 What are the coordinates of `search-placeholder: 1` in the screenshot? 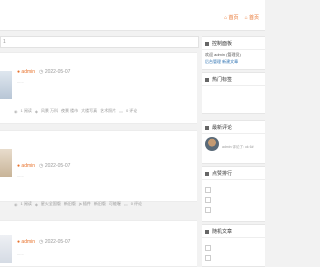 It's located at (4, 42).